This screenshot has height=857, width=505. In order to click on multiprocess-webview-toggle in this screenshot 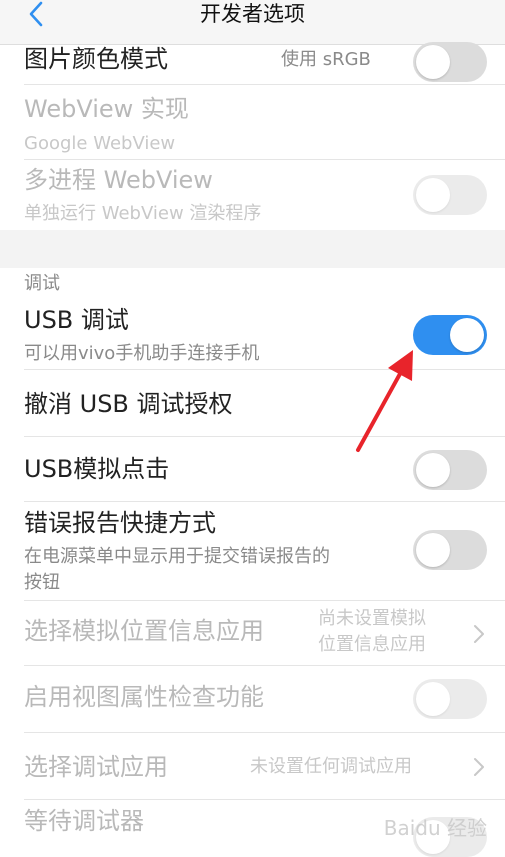, I will do `click(450, 195)`.